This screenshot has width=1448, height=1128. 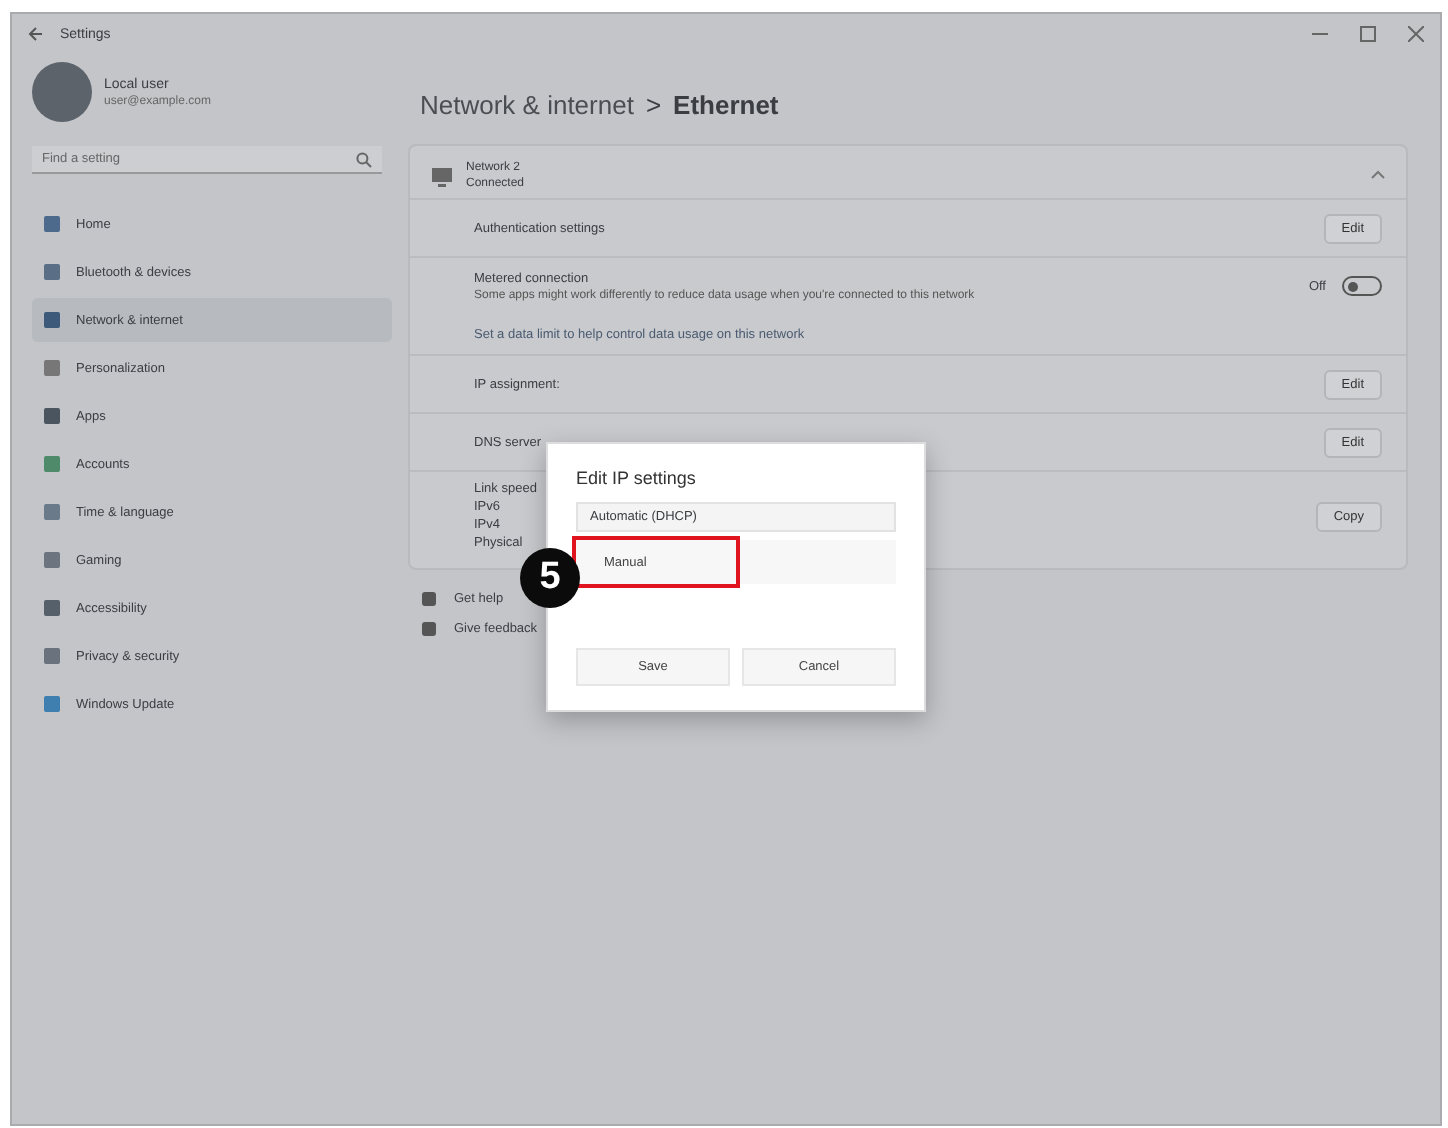 I want to click on toggle-switch, so click(x=1362, y=286).